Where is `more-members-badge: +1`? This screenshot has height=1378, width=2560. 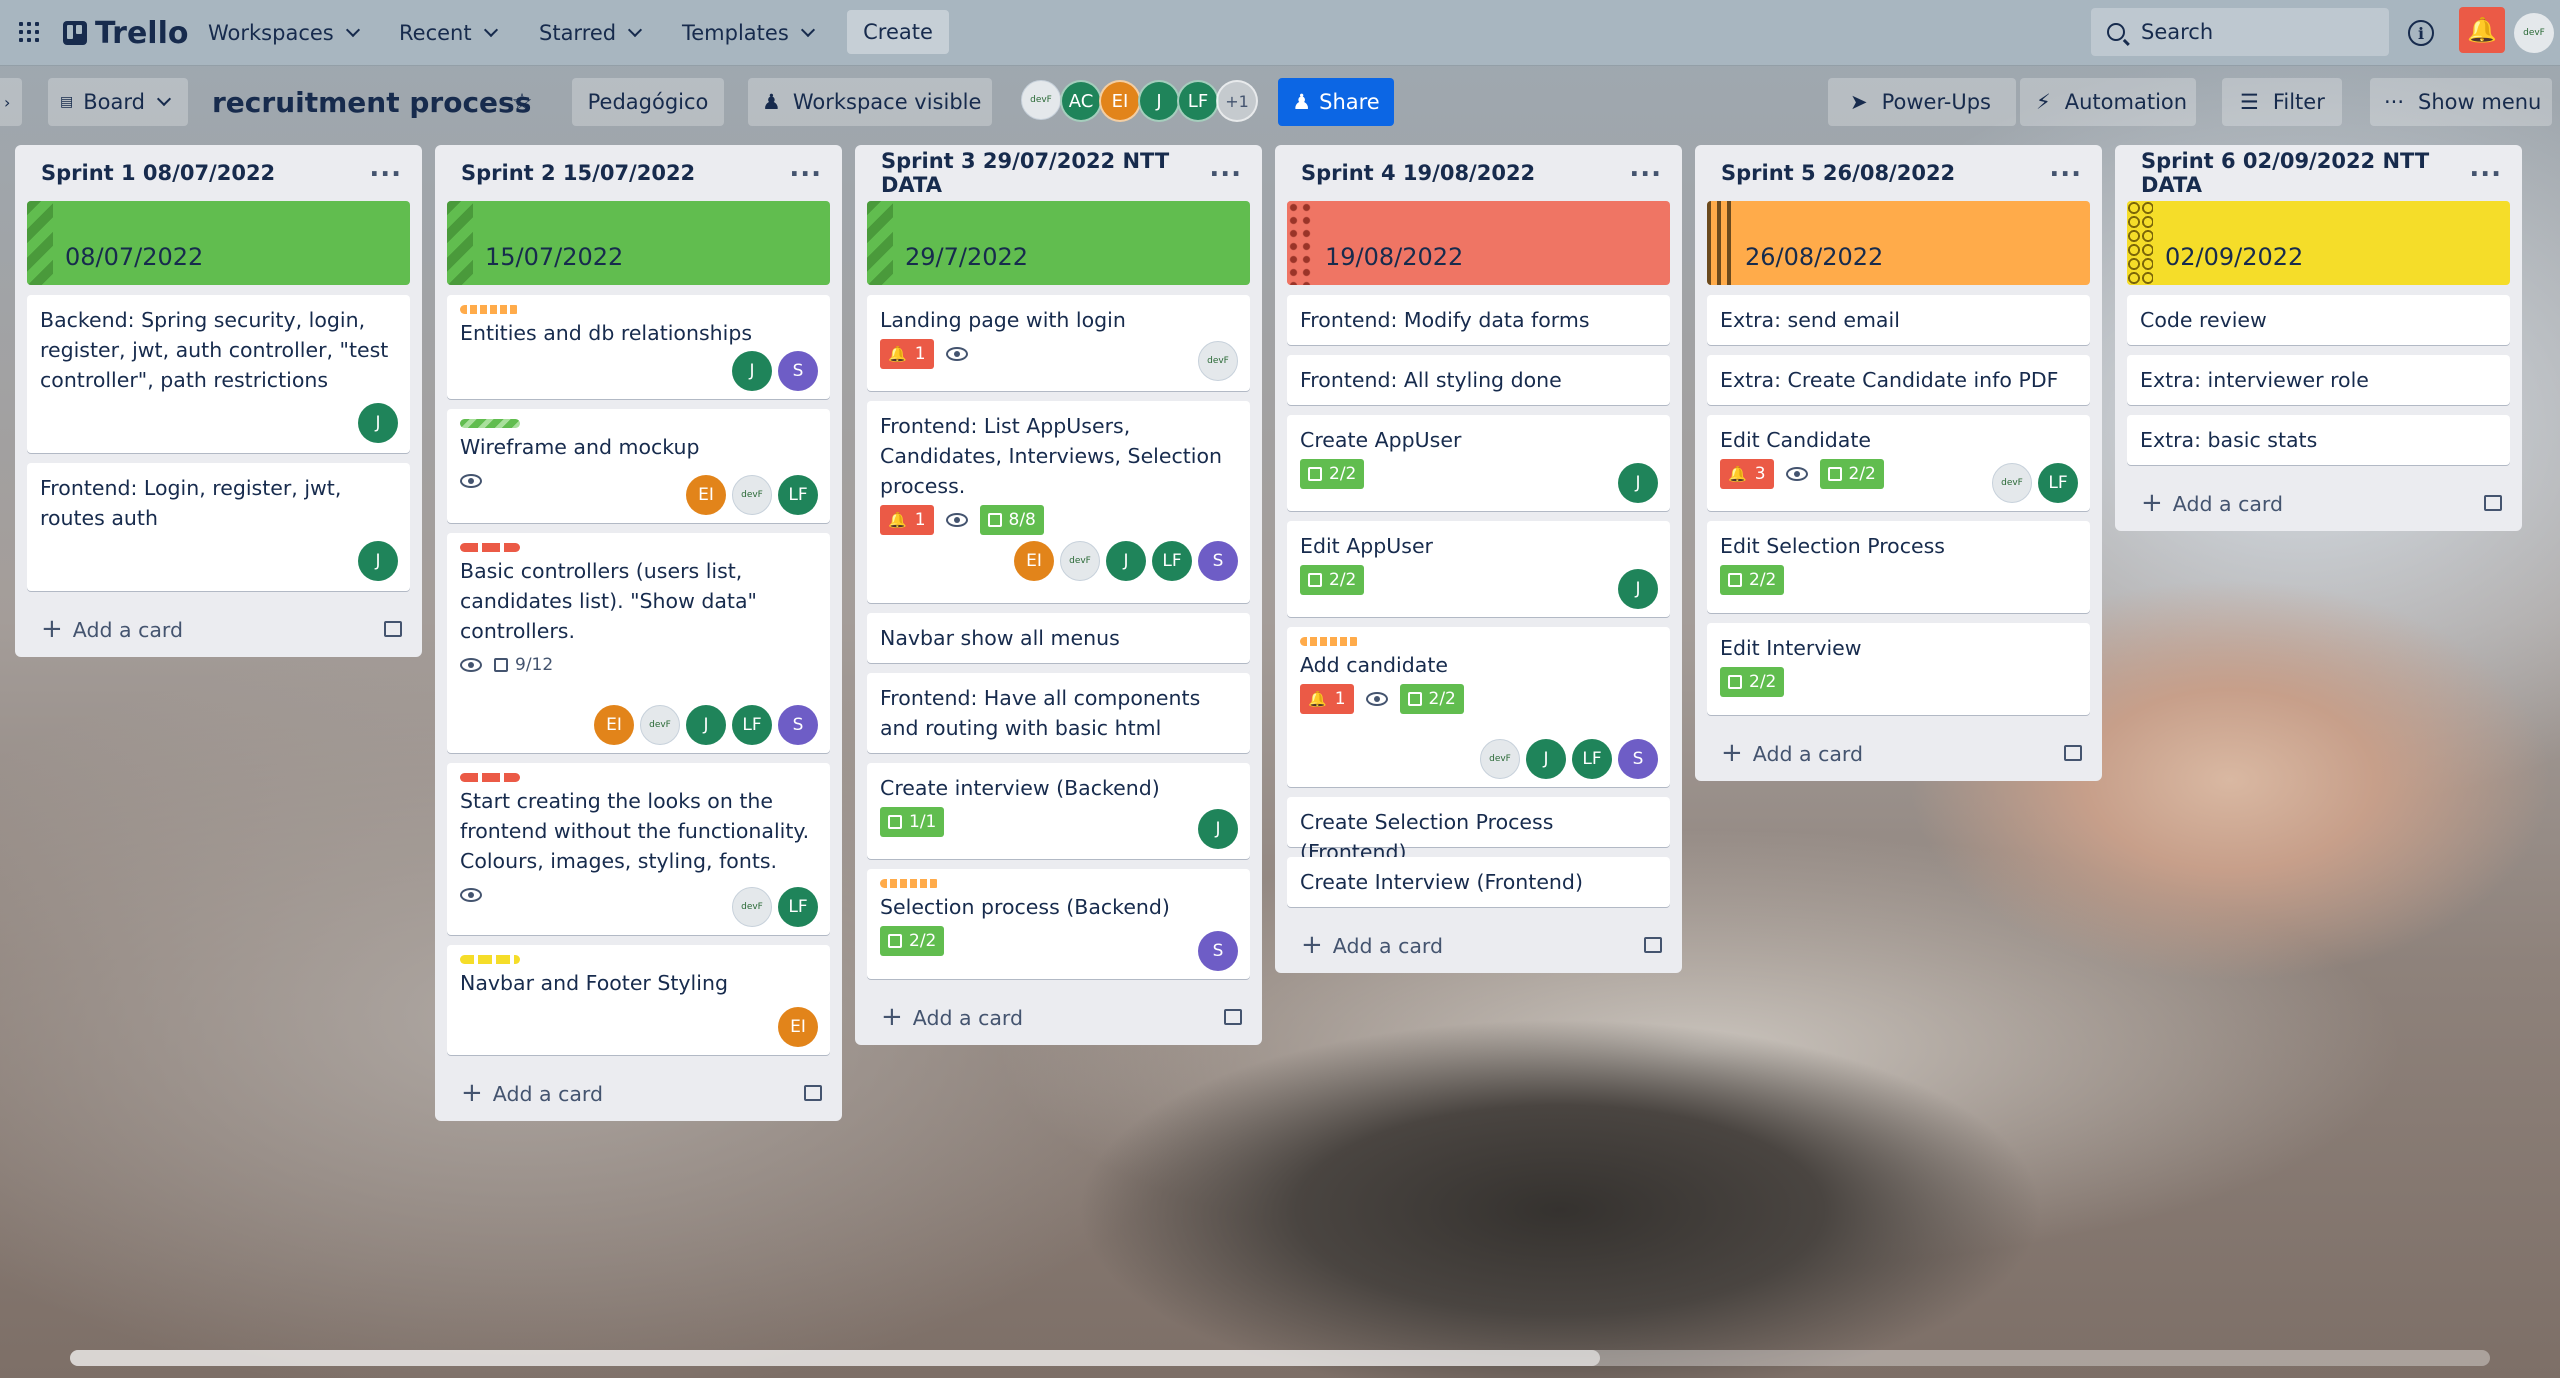
more-members-badge: +1 is located at coordinates (1237, 101).